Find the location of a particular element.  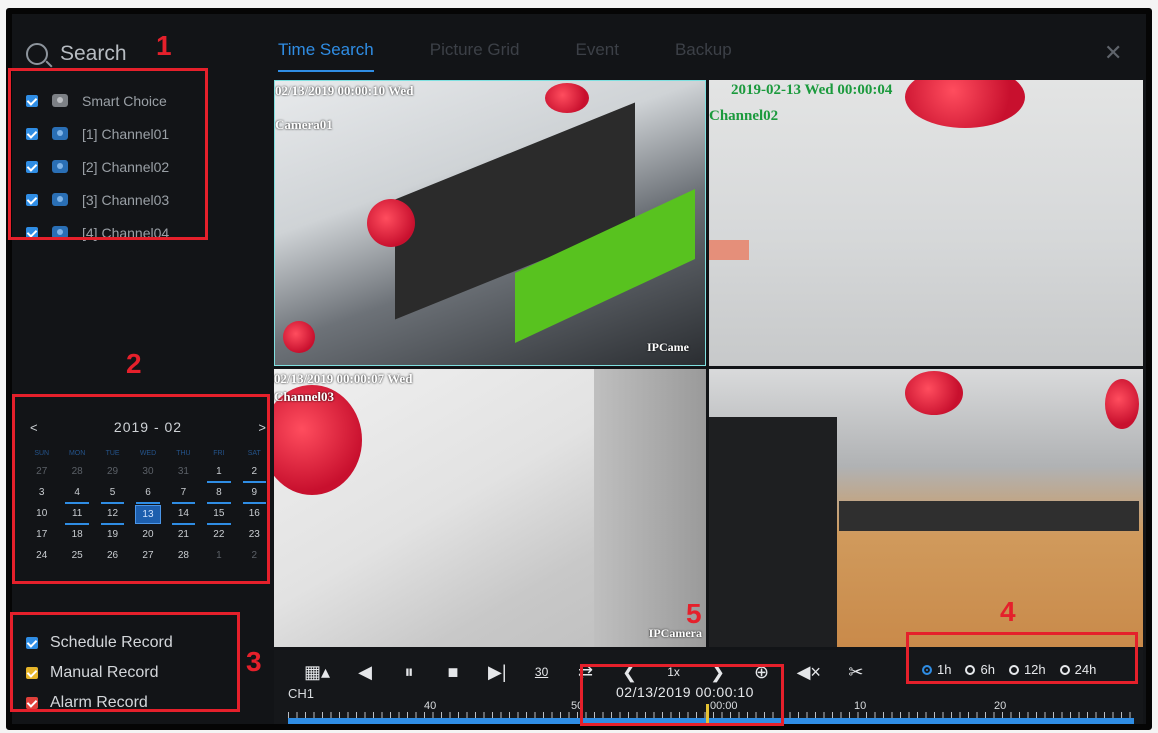

osd-timestamp: 2019-02-13 Wed 00:00:04 is located at coordinates (812, 90).